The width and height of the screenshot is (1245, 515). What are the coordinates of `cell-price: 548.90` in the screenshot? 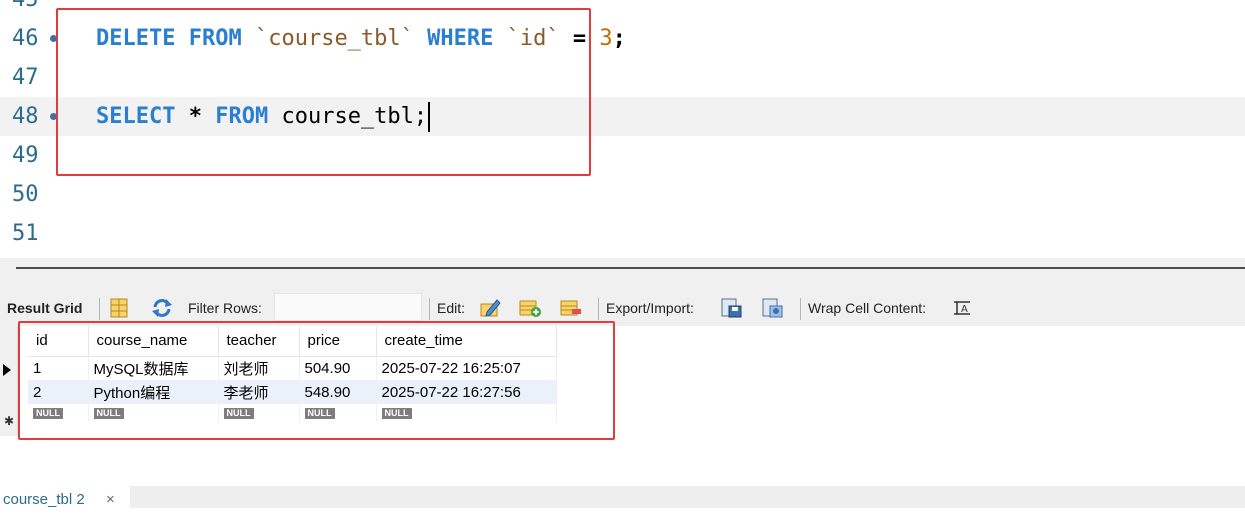 It's located at (338, 392).